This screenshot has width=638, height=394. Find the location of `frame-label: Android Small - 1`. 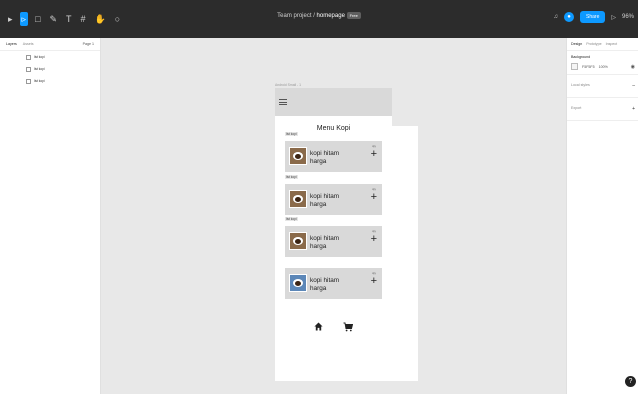

frame-label: Android Small - 1 is located at coordinates (288, 85).